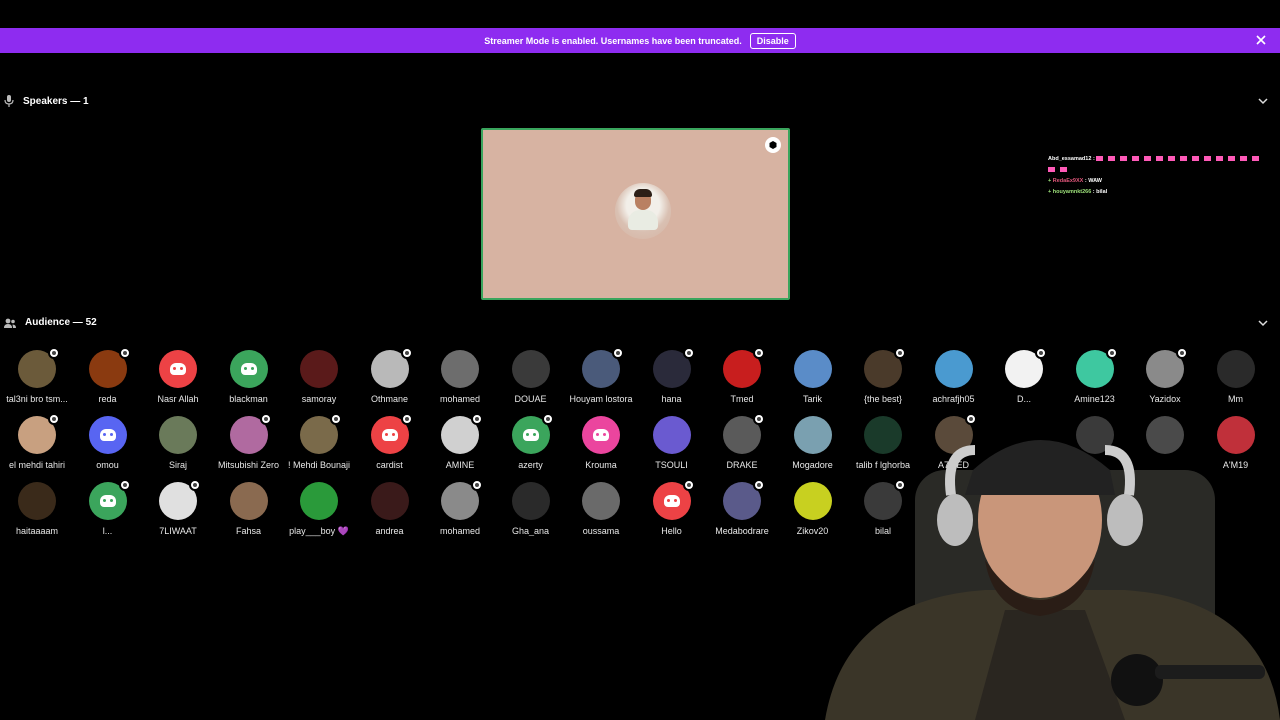 The width and height of the screenshot is (1280, 720). Describe the element at coordinates (601, 443) in the screenshot. I see `audience-member: Krouma` at that location.